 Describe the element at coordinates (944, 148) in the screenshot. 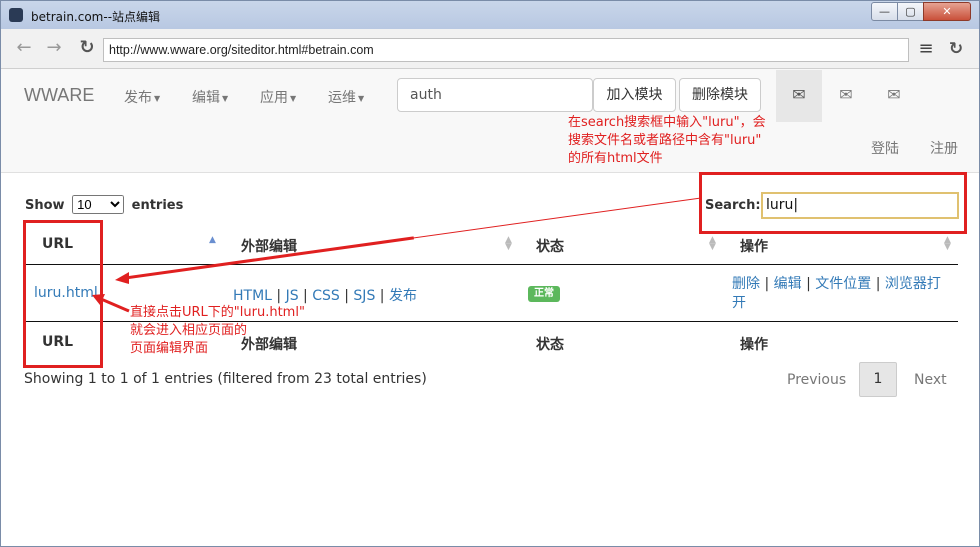

I see `register-link: 注册` at that location.